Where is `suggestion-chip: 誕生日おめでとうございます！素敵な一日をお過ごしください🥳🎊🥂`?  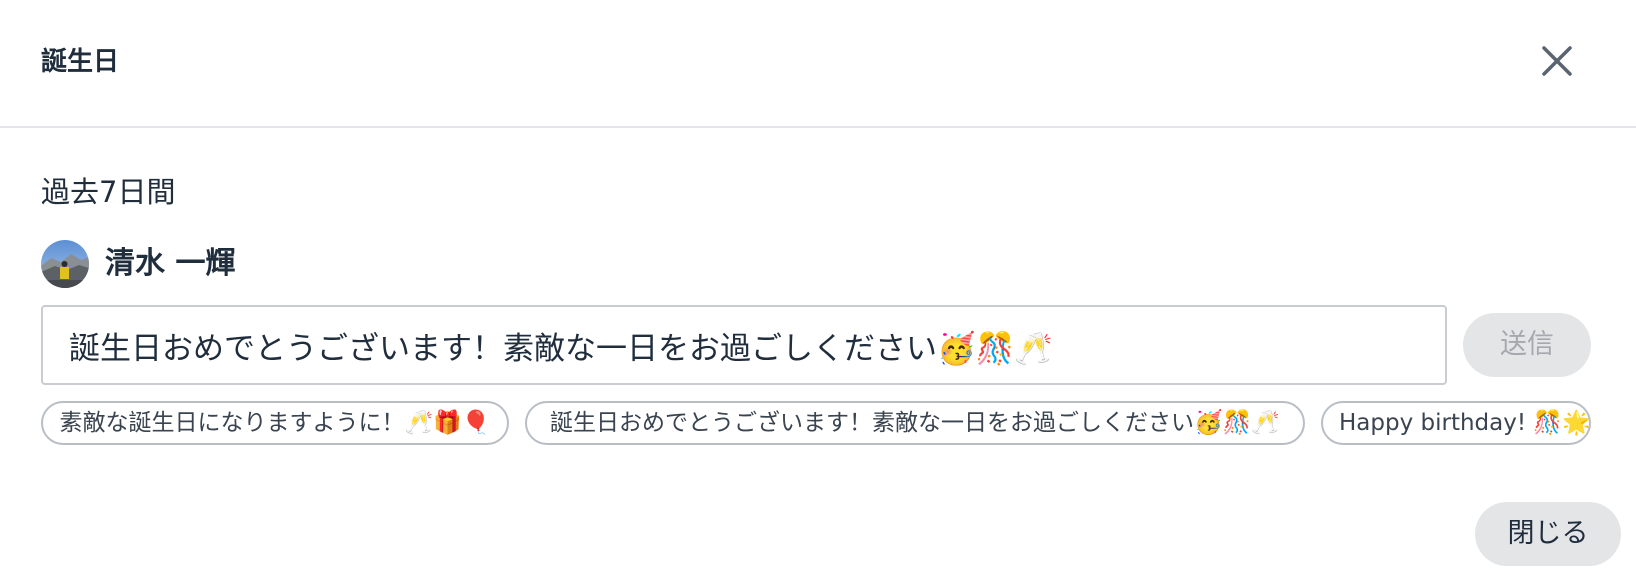
suggestion-chip: 誕生日おめでとうございます！素敵な一日をお過ごしください🥳🎊🥂 is located at coordinates (915, 423).